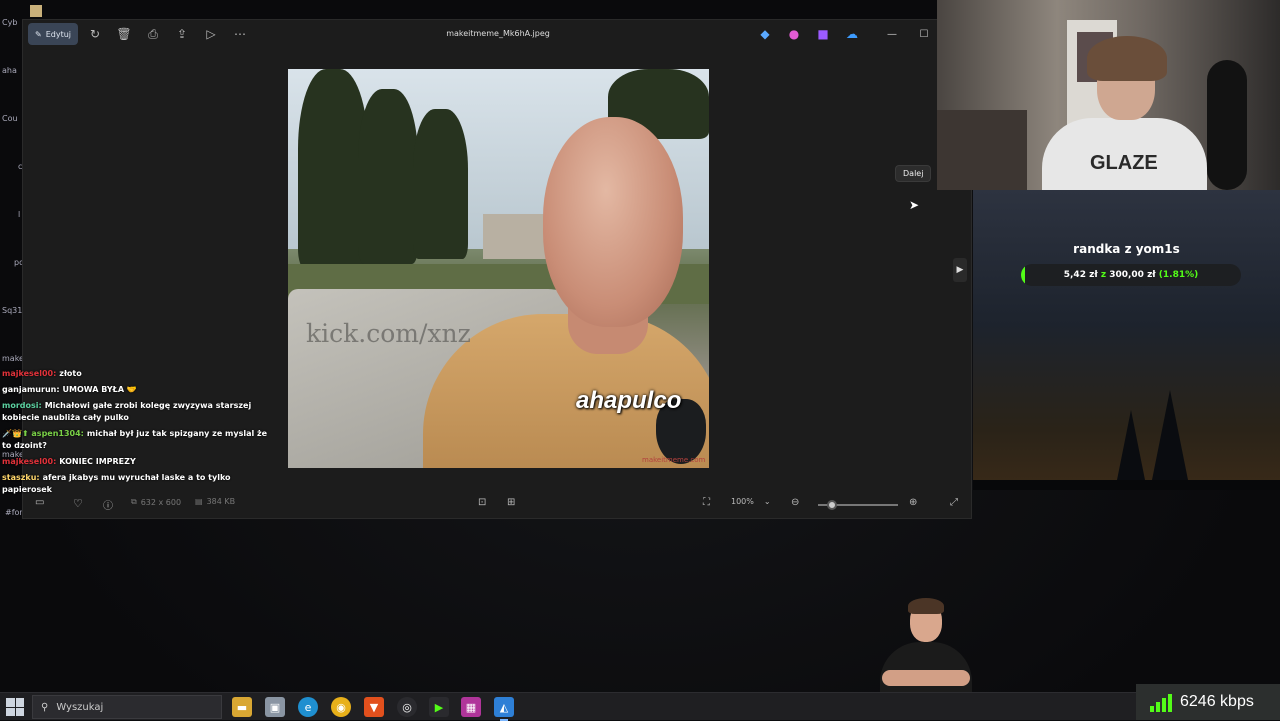 Image resolution: width=1280 pixels, height=721 pixels. What do you see at coordinates (982, 150) in the screenshot?
I see `webcam-shelf` at bounding box center [982, 150].